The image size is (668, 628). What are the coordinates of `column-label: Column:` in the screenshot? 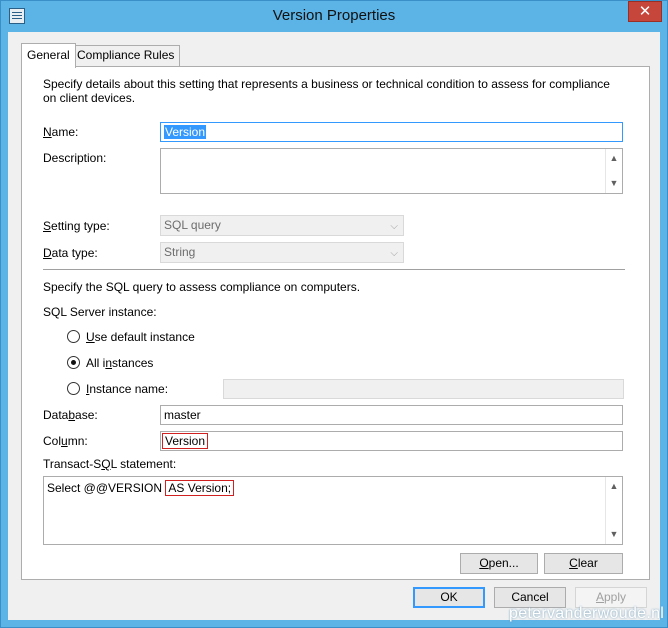 It's located at (65, 441).